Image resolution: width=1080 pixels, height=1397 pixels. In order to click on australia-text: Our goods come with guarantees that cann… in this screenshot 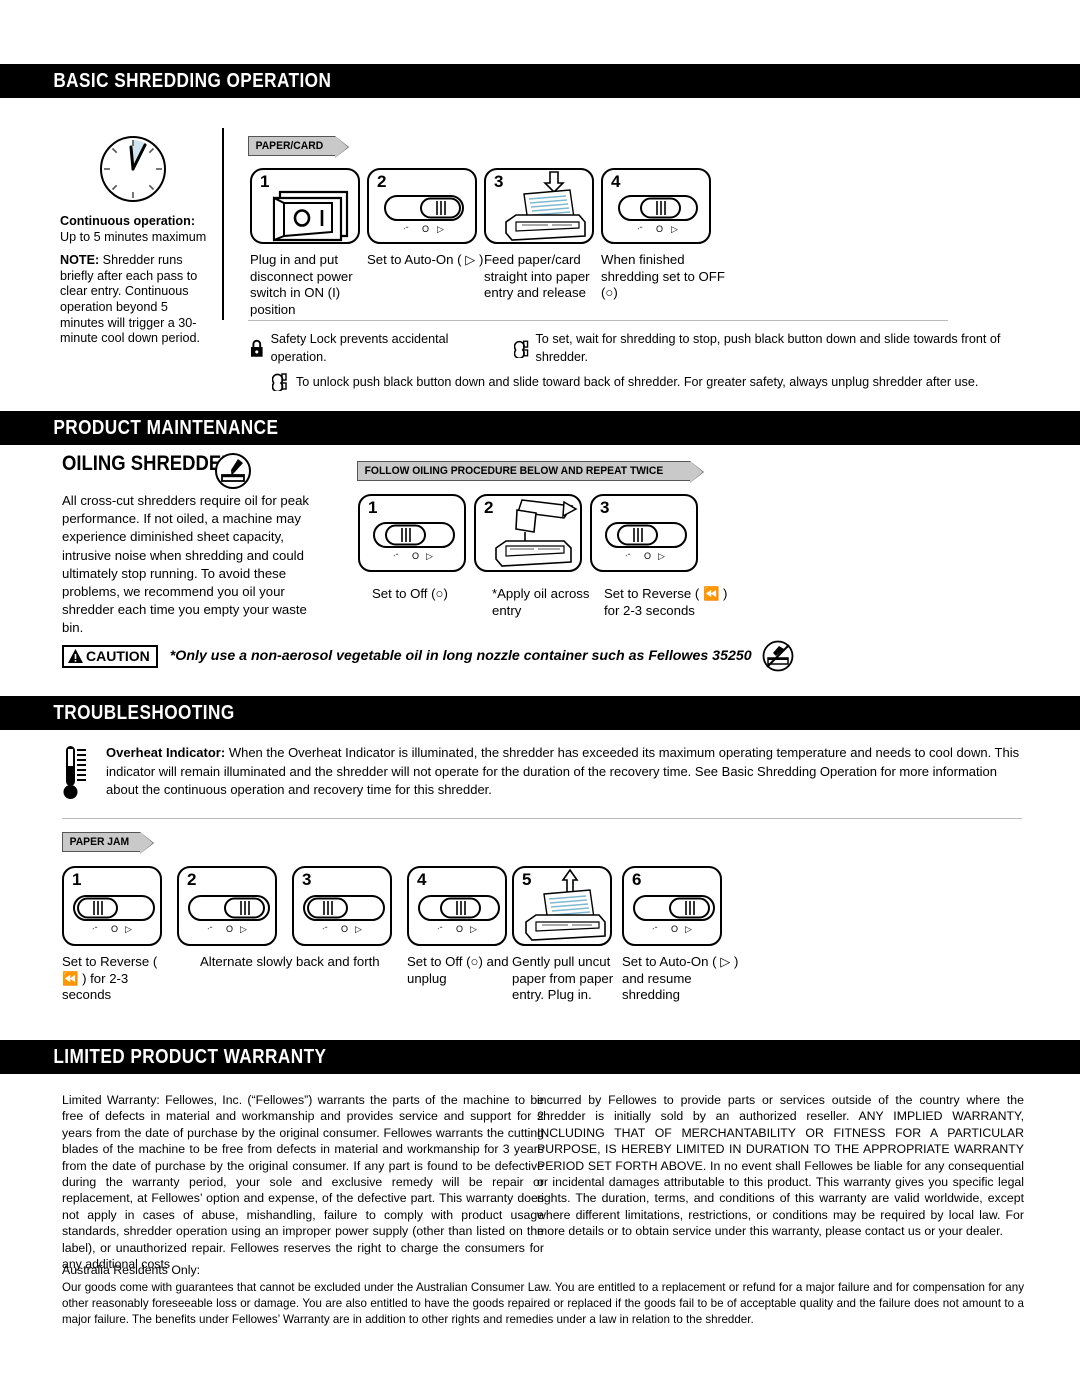, I will do `click(543, 1303)`.